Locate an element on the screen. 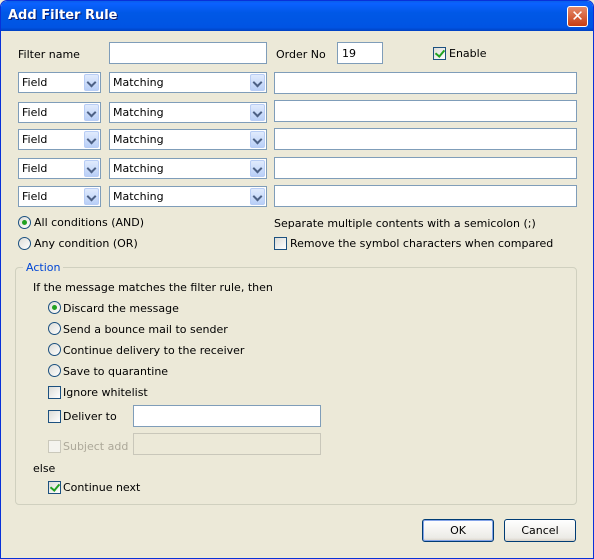 The height and width of the screenshot is (559, 594). deliver-to-input is located at coordinates (227, 416).